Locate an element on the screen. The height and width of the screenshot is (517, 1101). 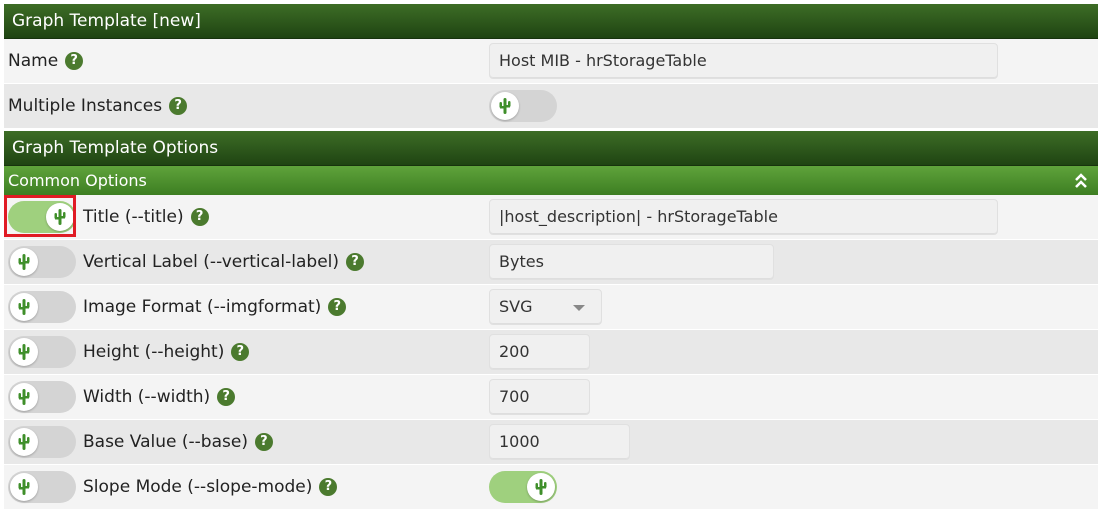
width-label-wrap: Width (--width) ? is located at coordinates (159, 397).